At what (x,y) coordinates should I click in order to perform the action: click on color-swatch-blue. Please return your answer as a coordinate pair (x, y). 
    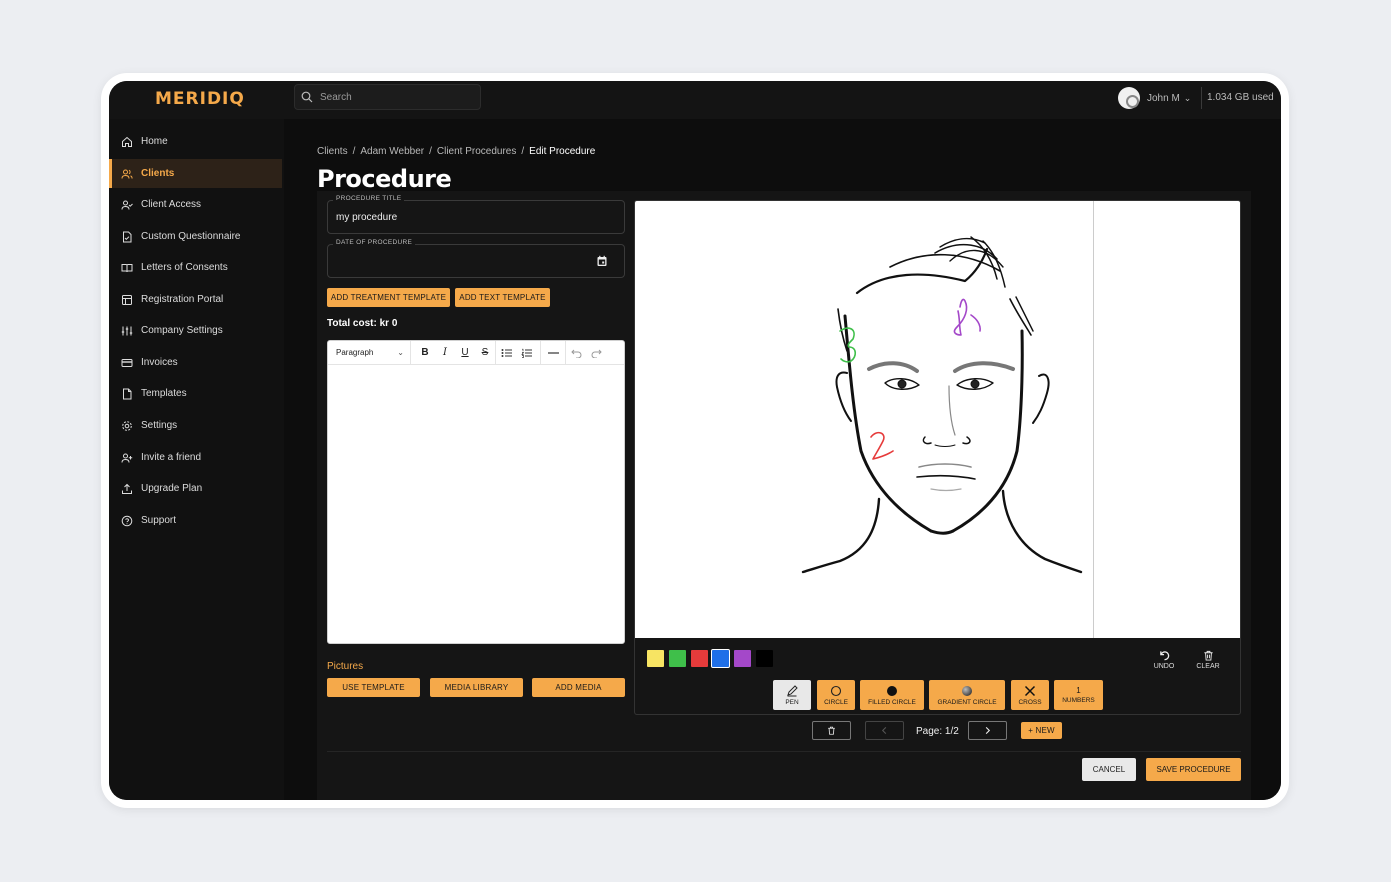
    Looking at the image, I should click on (720, 658).